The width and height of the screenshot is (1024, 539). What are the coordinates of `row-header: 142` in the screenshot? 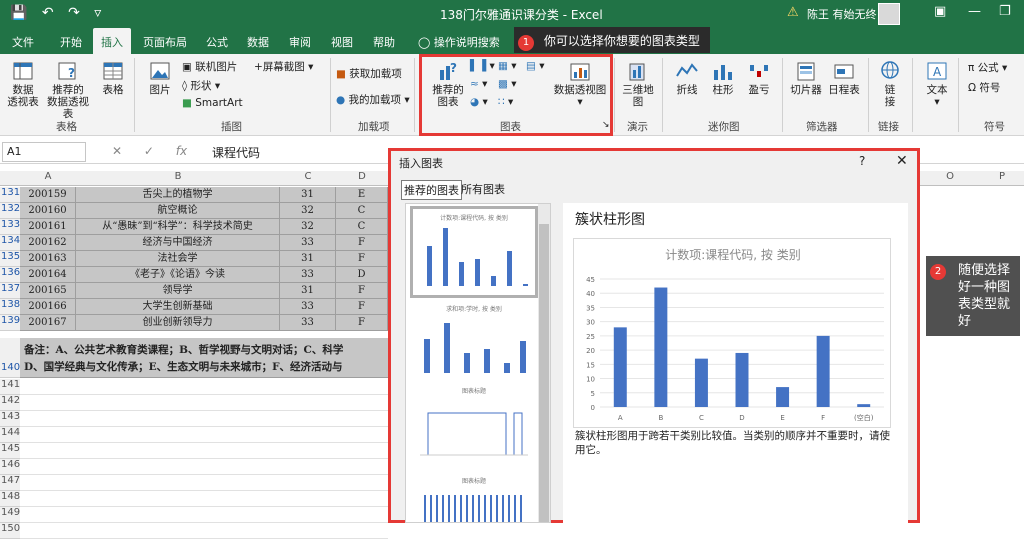 It's located at (10, 403).